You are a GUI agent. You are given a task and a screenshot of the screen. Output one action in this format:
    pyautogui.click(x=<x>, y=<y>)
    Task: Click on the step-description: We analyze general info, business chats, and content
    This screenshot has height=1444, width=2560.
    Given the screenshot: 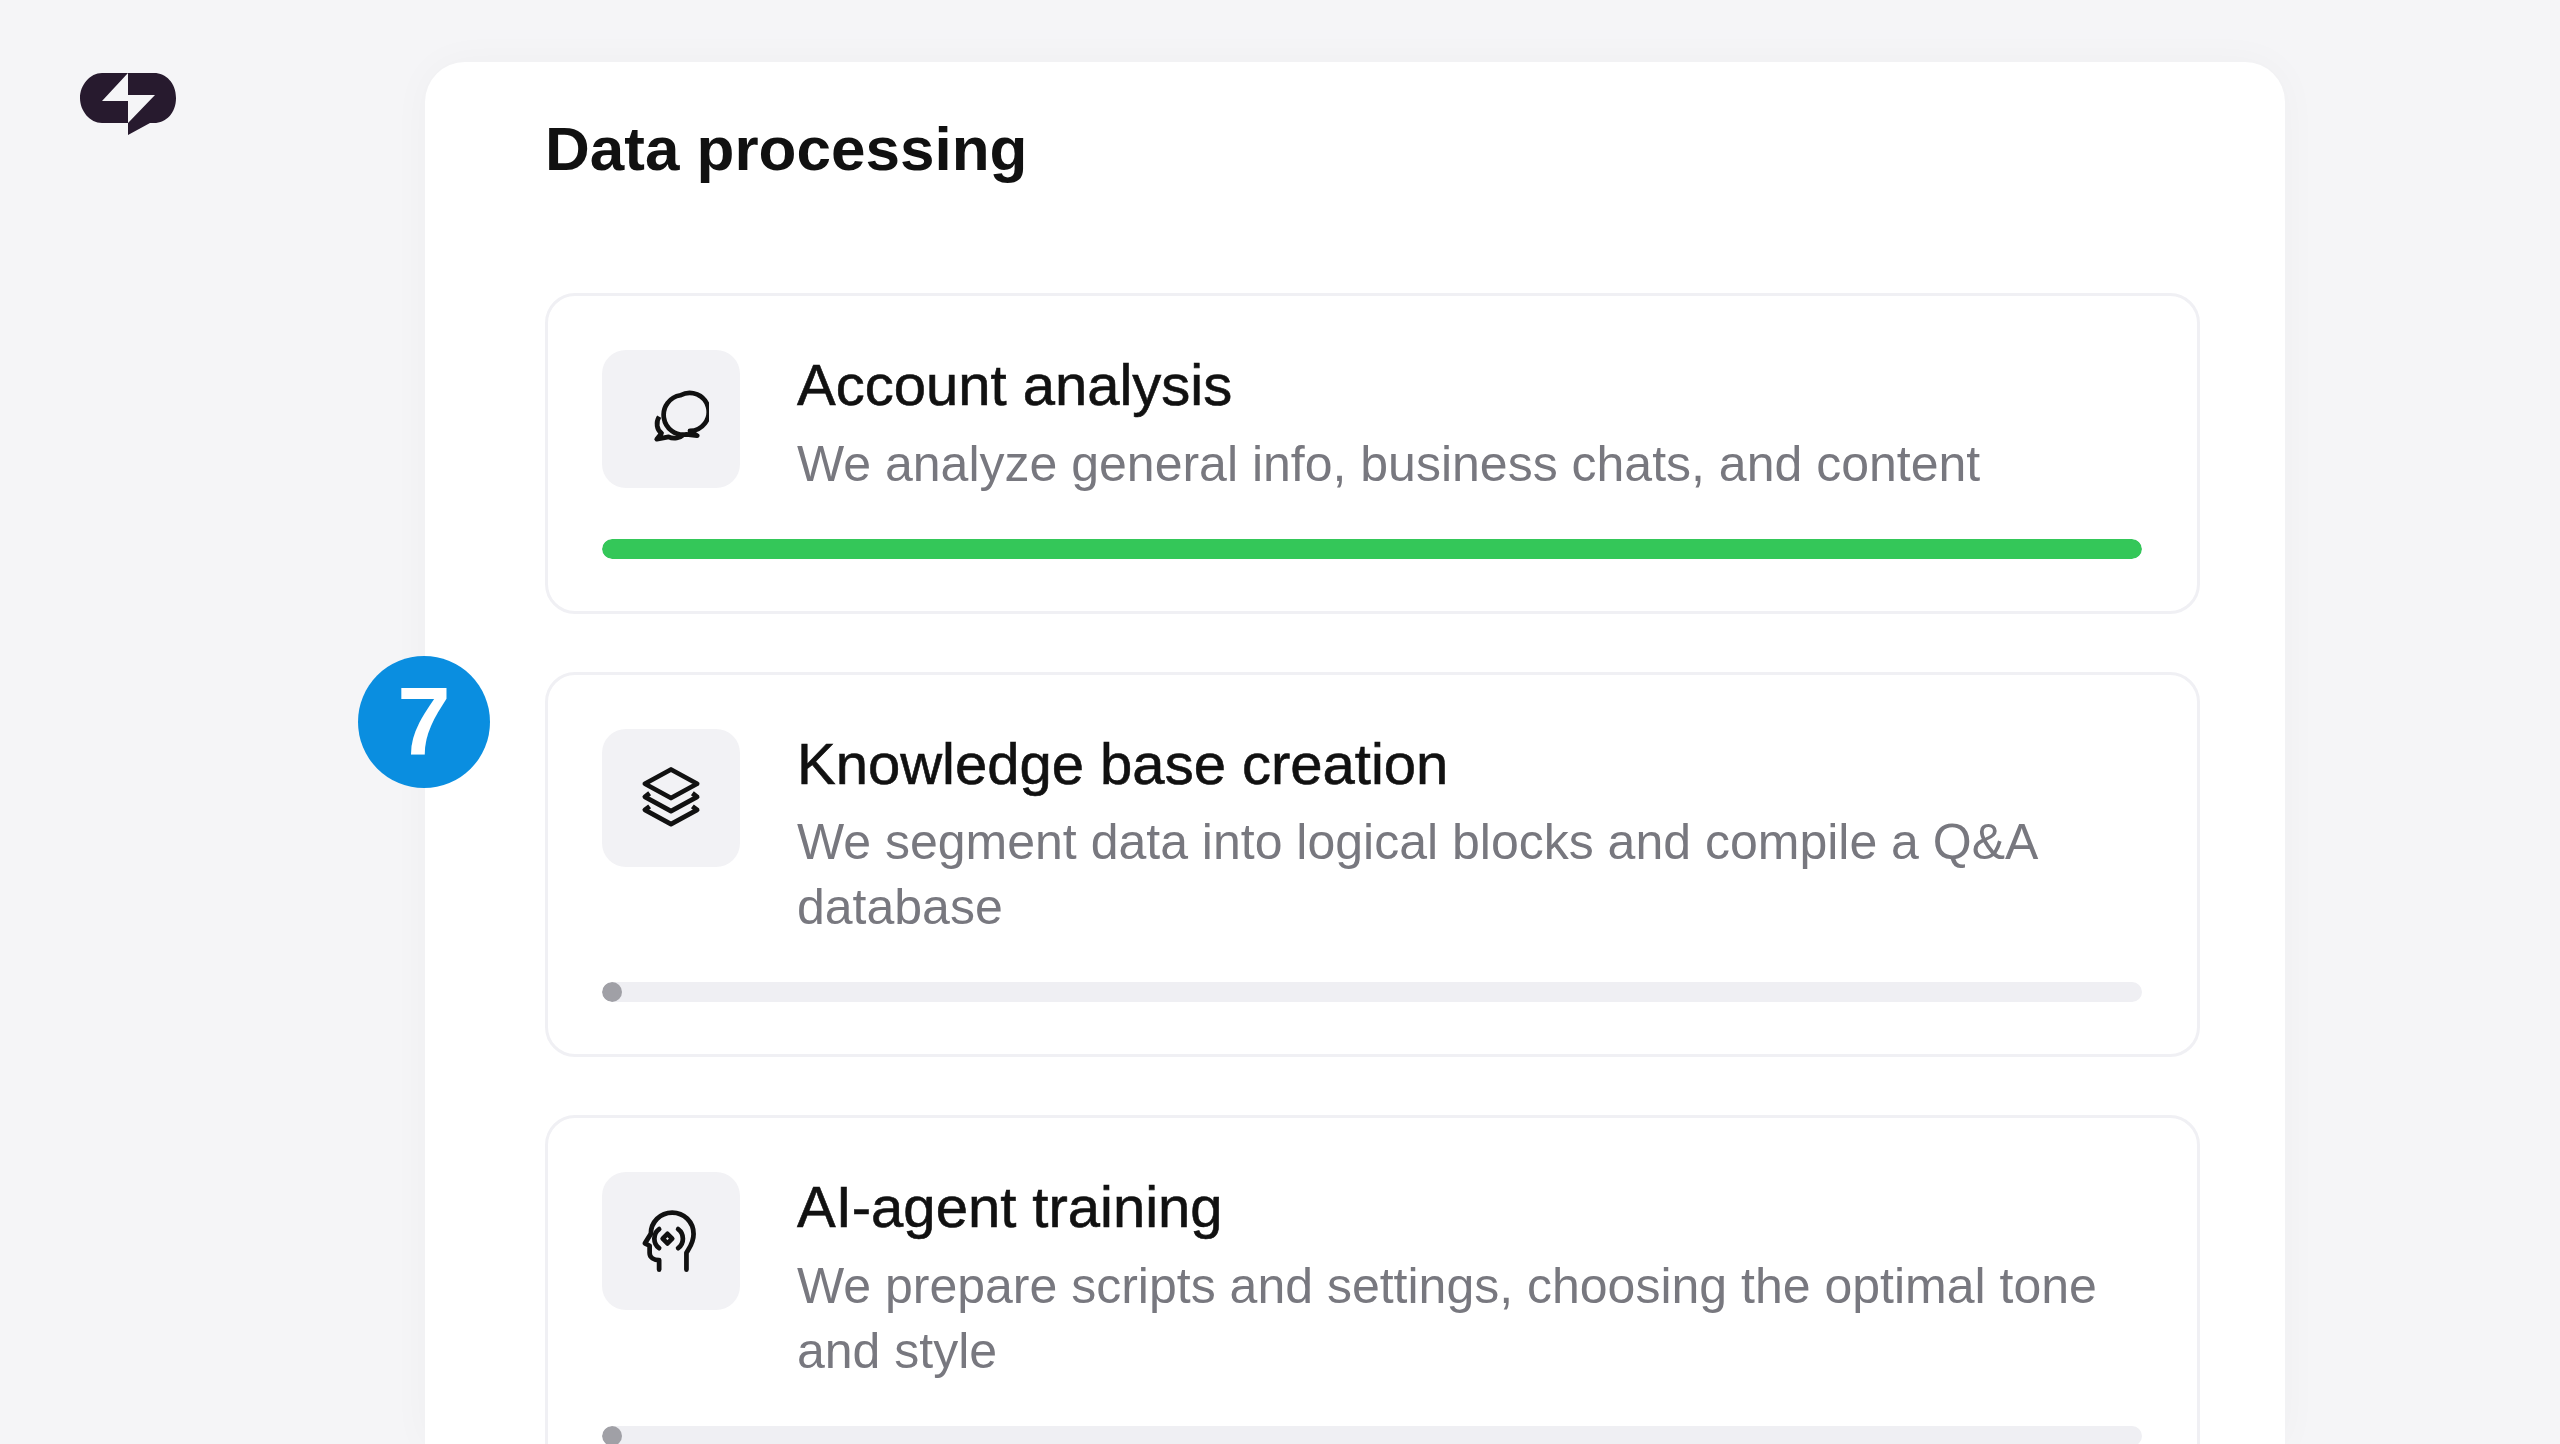 What is the action you would take?
    pyautogui.click(x=1389, y=464)
    